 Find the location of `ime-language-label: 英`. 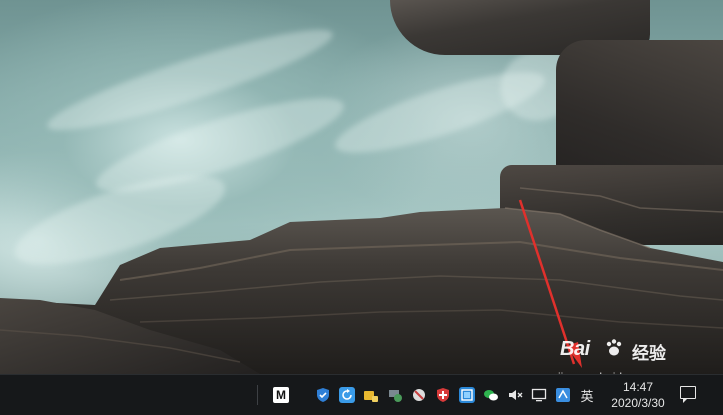

ime-language-label: 英 is located at coordinates (587, 396).